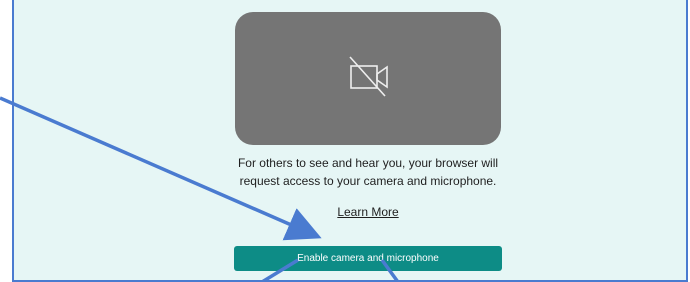 The height and width of the screenshot is (282, 690). I want to click on learn-more-link: Learn More, so click(368, 212).